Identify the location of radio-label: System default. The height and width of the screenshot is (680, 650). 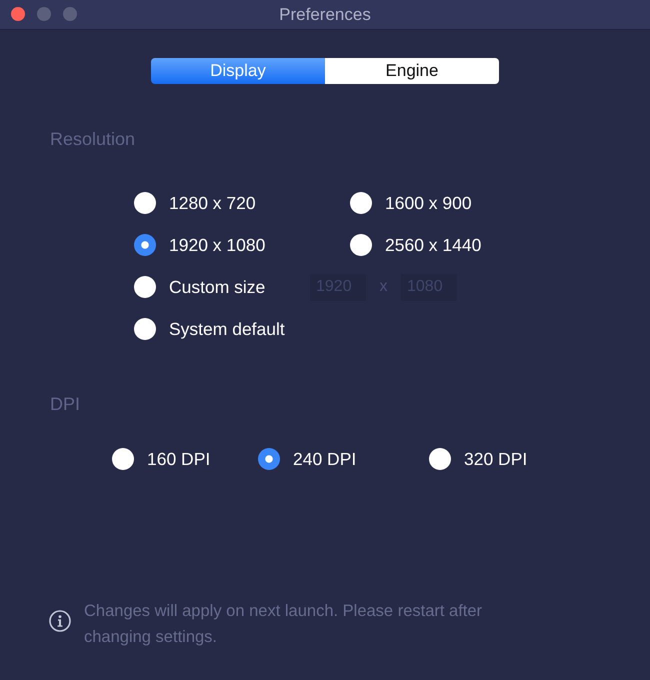
(227, 329).